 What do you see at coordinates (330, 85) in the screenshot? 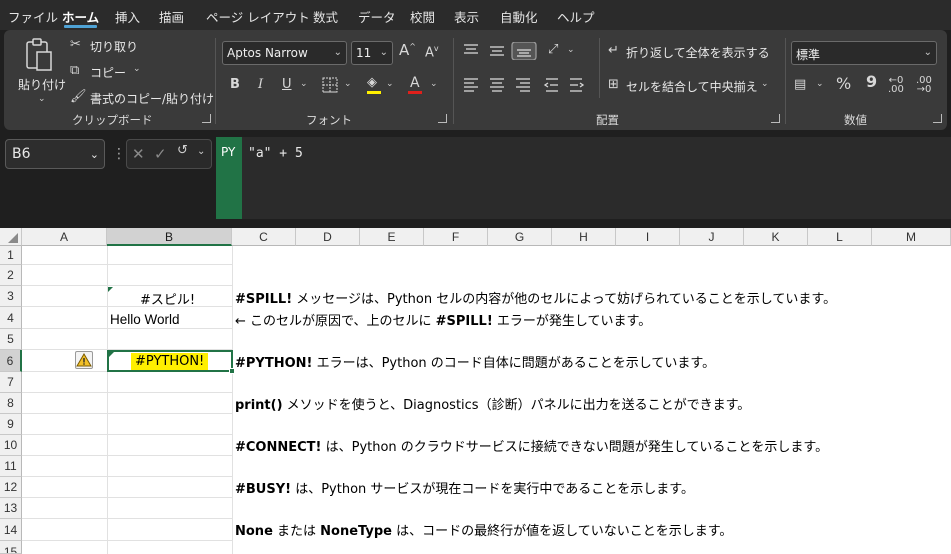
I see `borders-icon` at bounding box center [330, 85].